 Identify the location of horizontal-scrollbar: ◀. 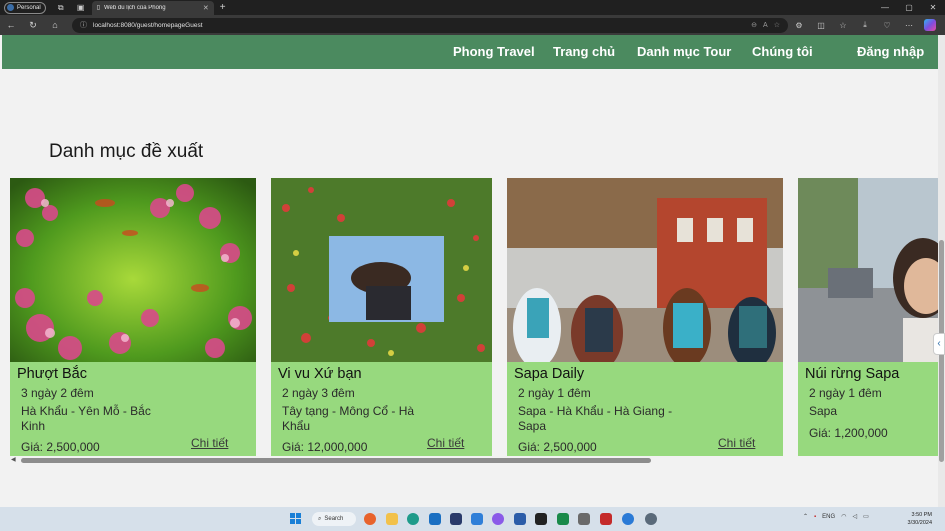
(474, 460).